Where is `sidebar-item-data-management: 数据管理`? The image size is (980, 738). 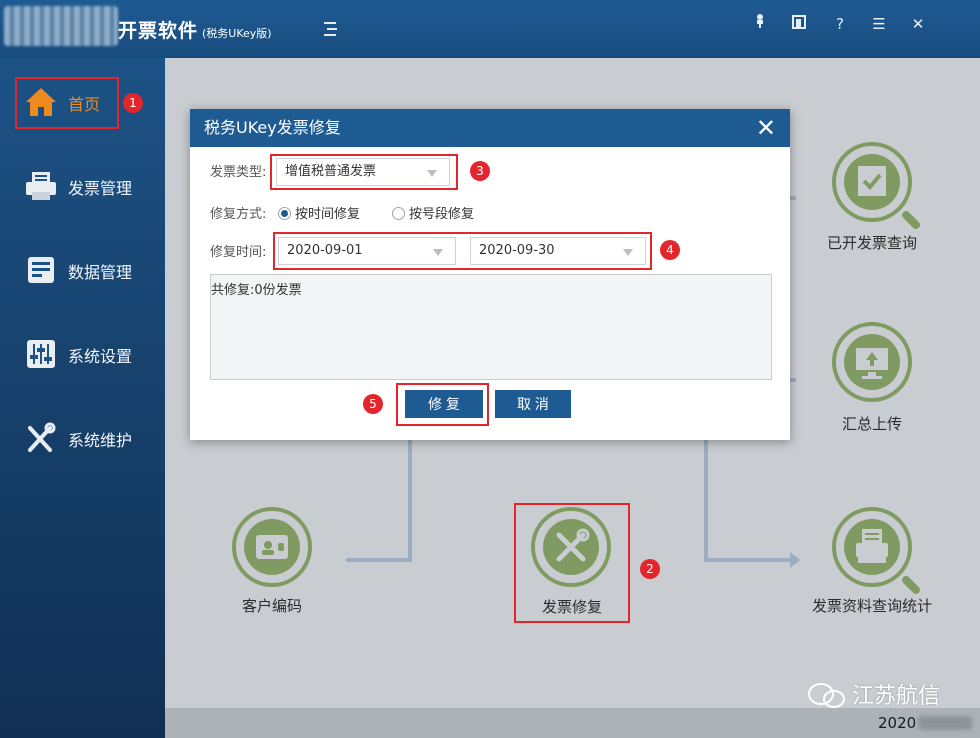 sidebar-item-data-management: 数据管理 is located at coordinates (82, 270).